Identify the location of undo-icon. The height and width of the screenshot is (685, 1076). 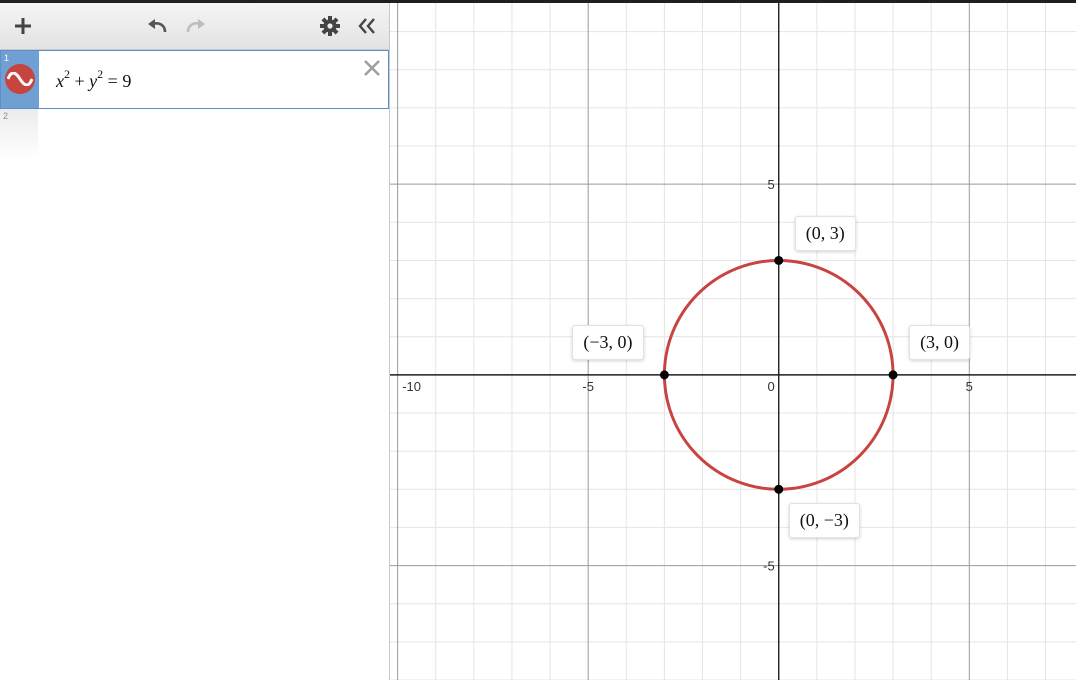
(157, 26).